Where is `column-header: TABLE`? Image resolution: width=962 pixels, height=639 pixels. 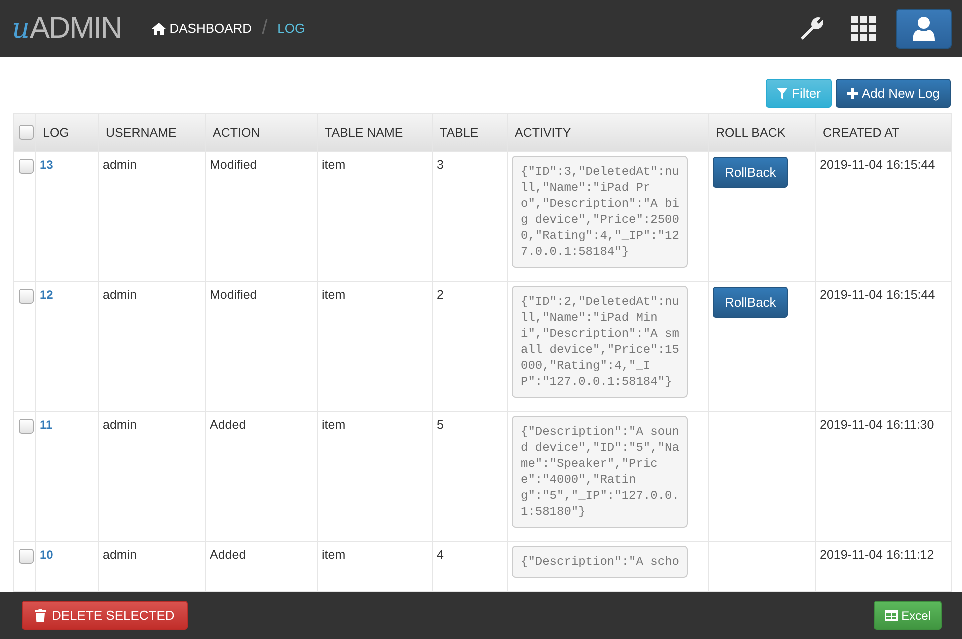
column-header: TABLE is located at coordinates (470, 133).